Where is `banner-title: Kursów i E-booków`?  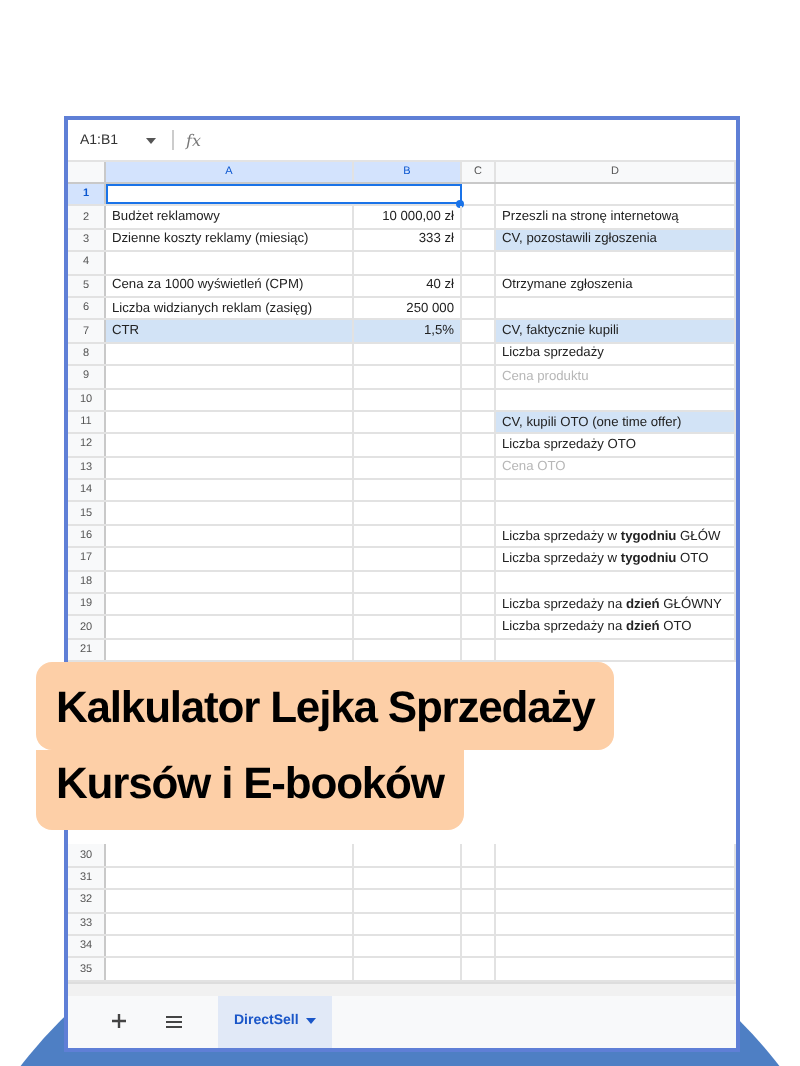 banner-title: Kursów i E-booków is located at coordinates (250, 790).